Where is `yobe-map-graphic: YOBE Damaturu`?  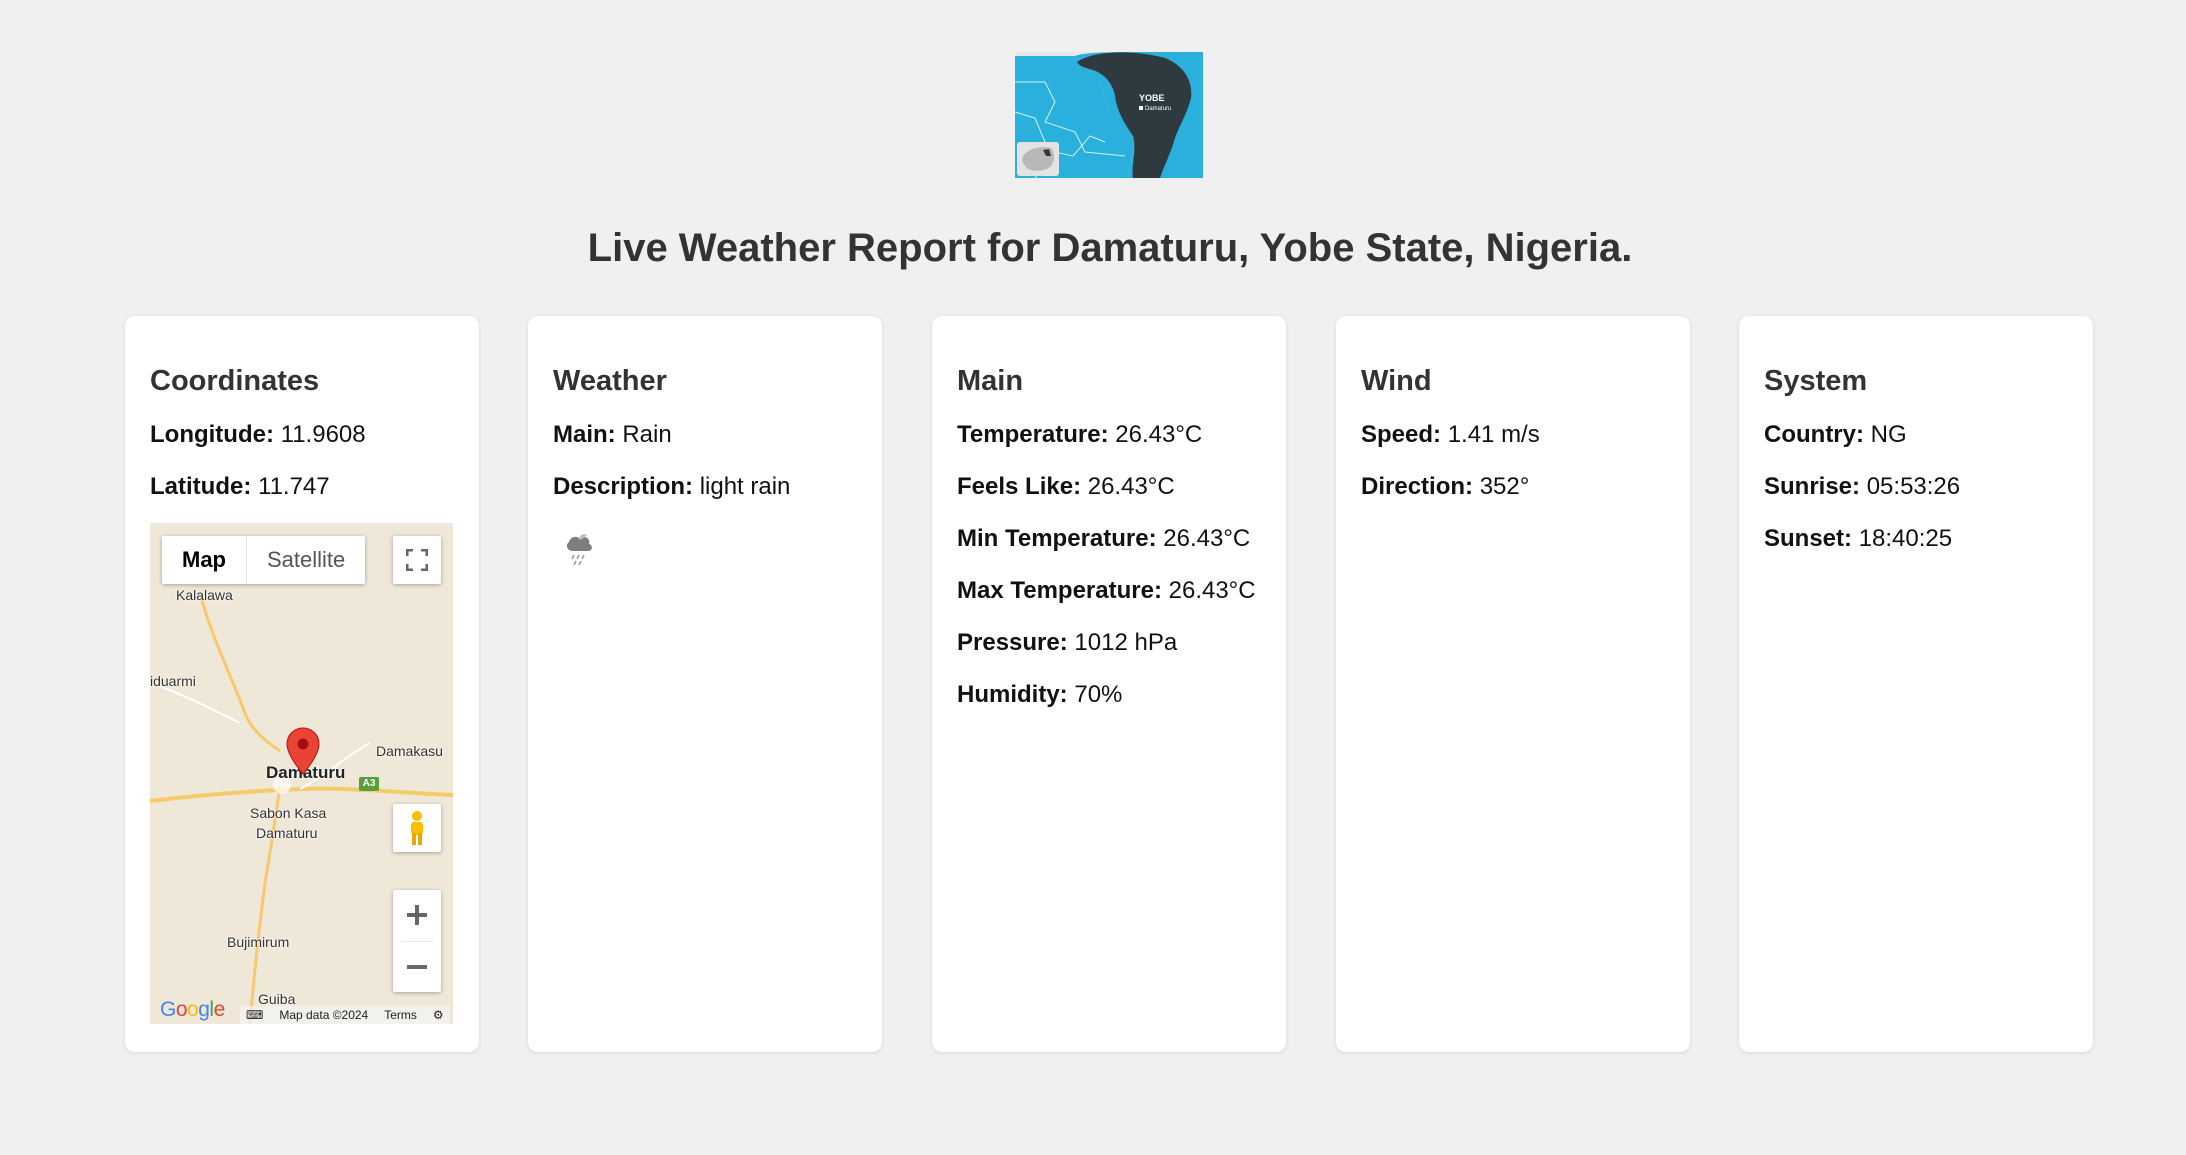 yobe-map-graphic: YOBE Damaturu is located at coordinates (1108, 115).